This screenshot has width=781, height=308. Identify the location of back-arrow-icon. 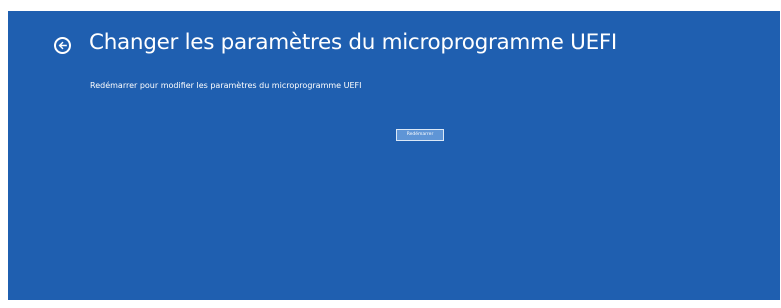
(62, 45).